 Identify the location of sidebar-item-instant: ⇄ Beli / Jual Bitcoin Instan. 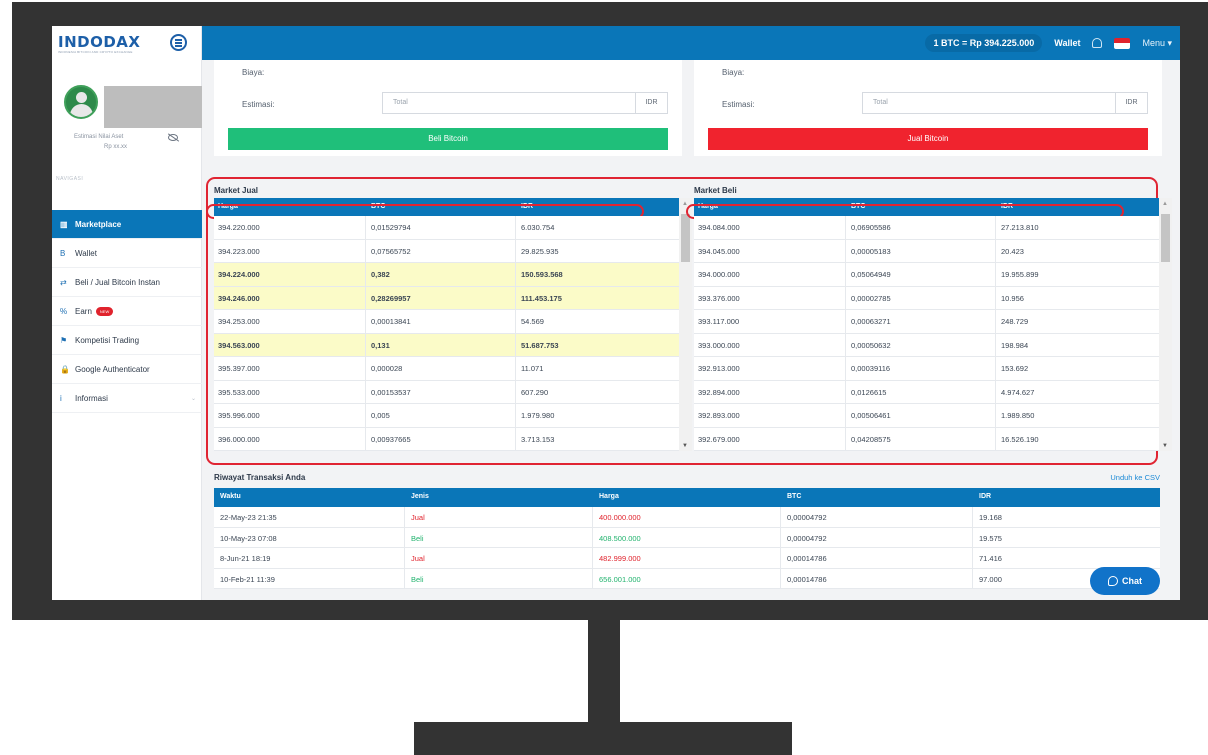
(127, 282).